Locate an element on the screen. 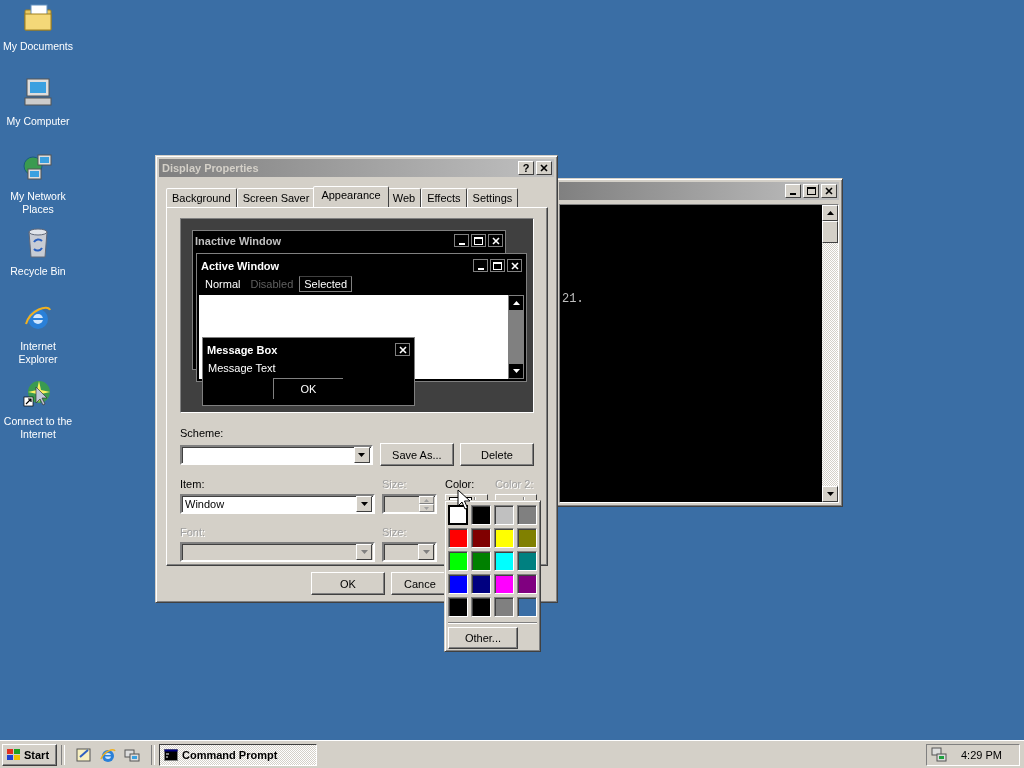 The height and width of the screenshot is (768, 1024). menu-item: Selected is located at coordinates (326, 284).